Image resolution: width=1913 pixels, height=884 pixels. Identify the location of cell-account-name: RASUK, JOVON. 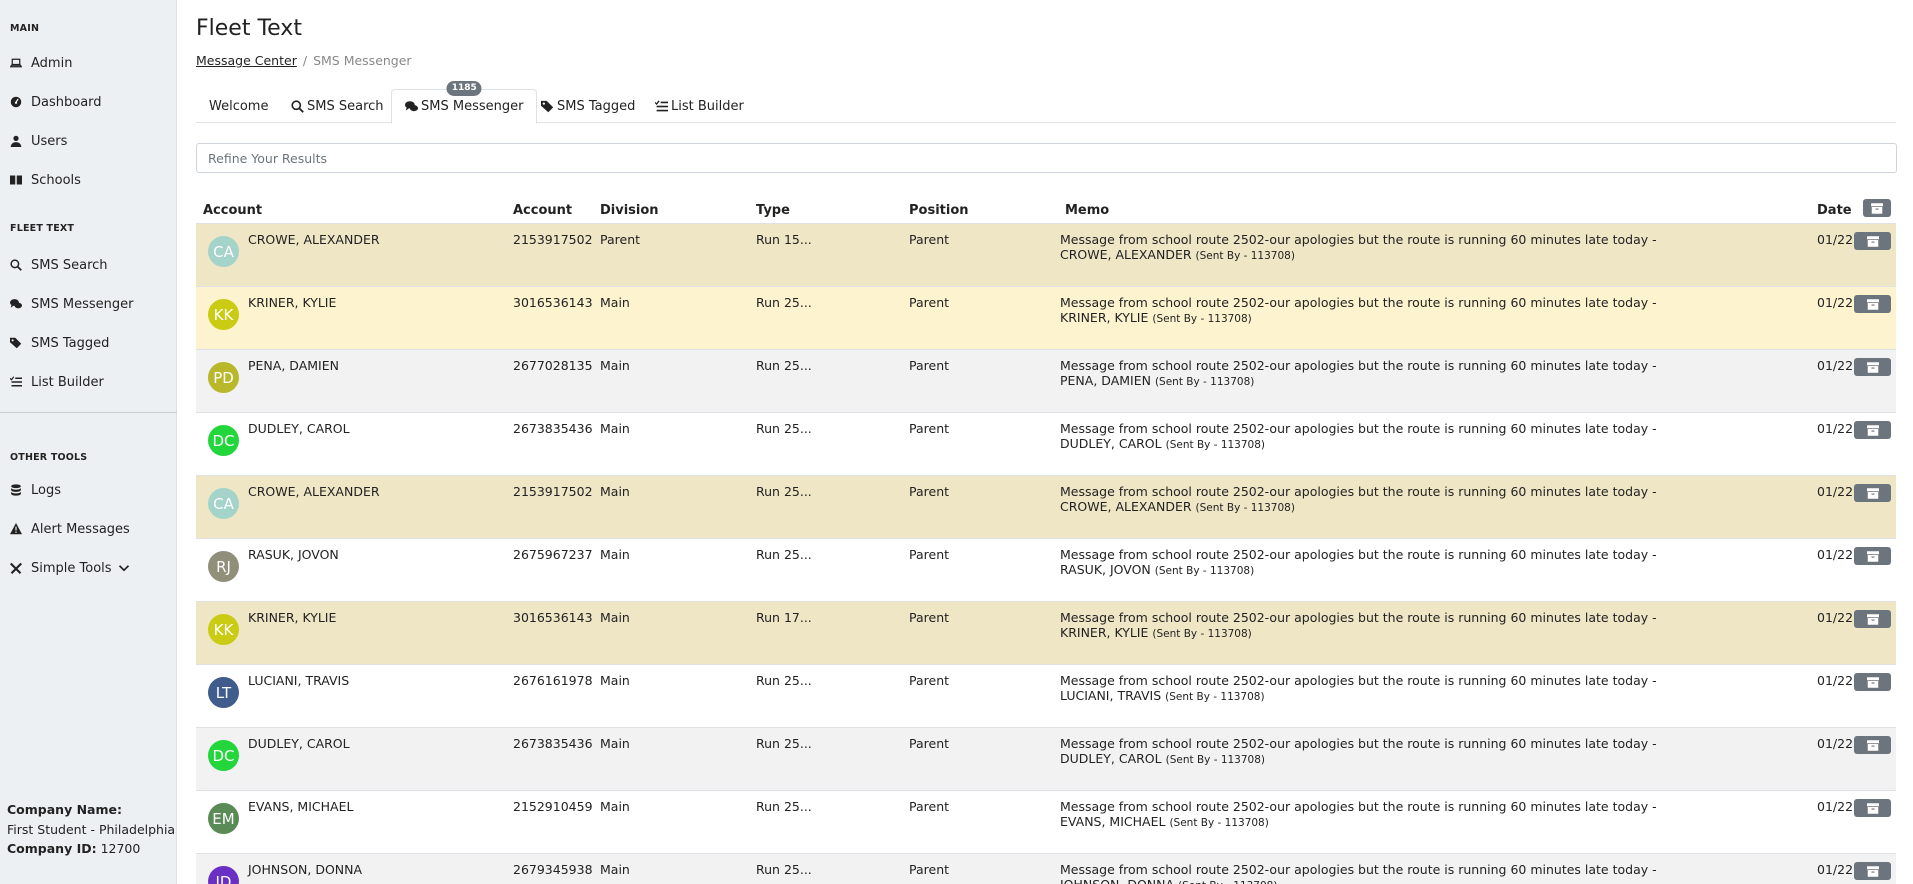
(293, 554).